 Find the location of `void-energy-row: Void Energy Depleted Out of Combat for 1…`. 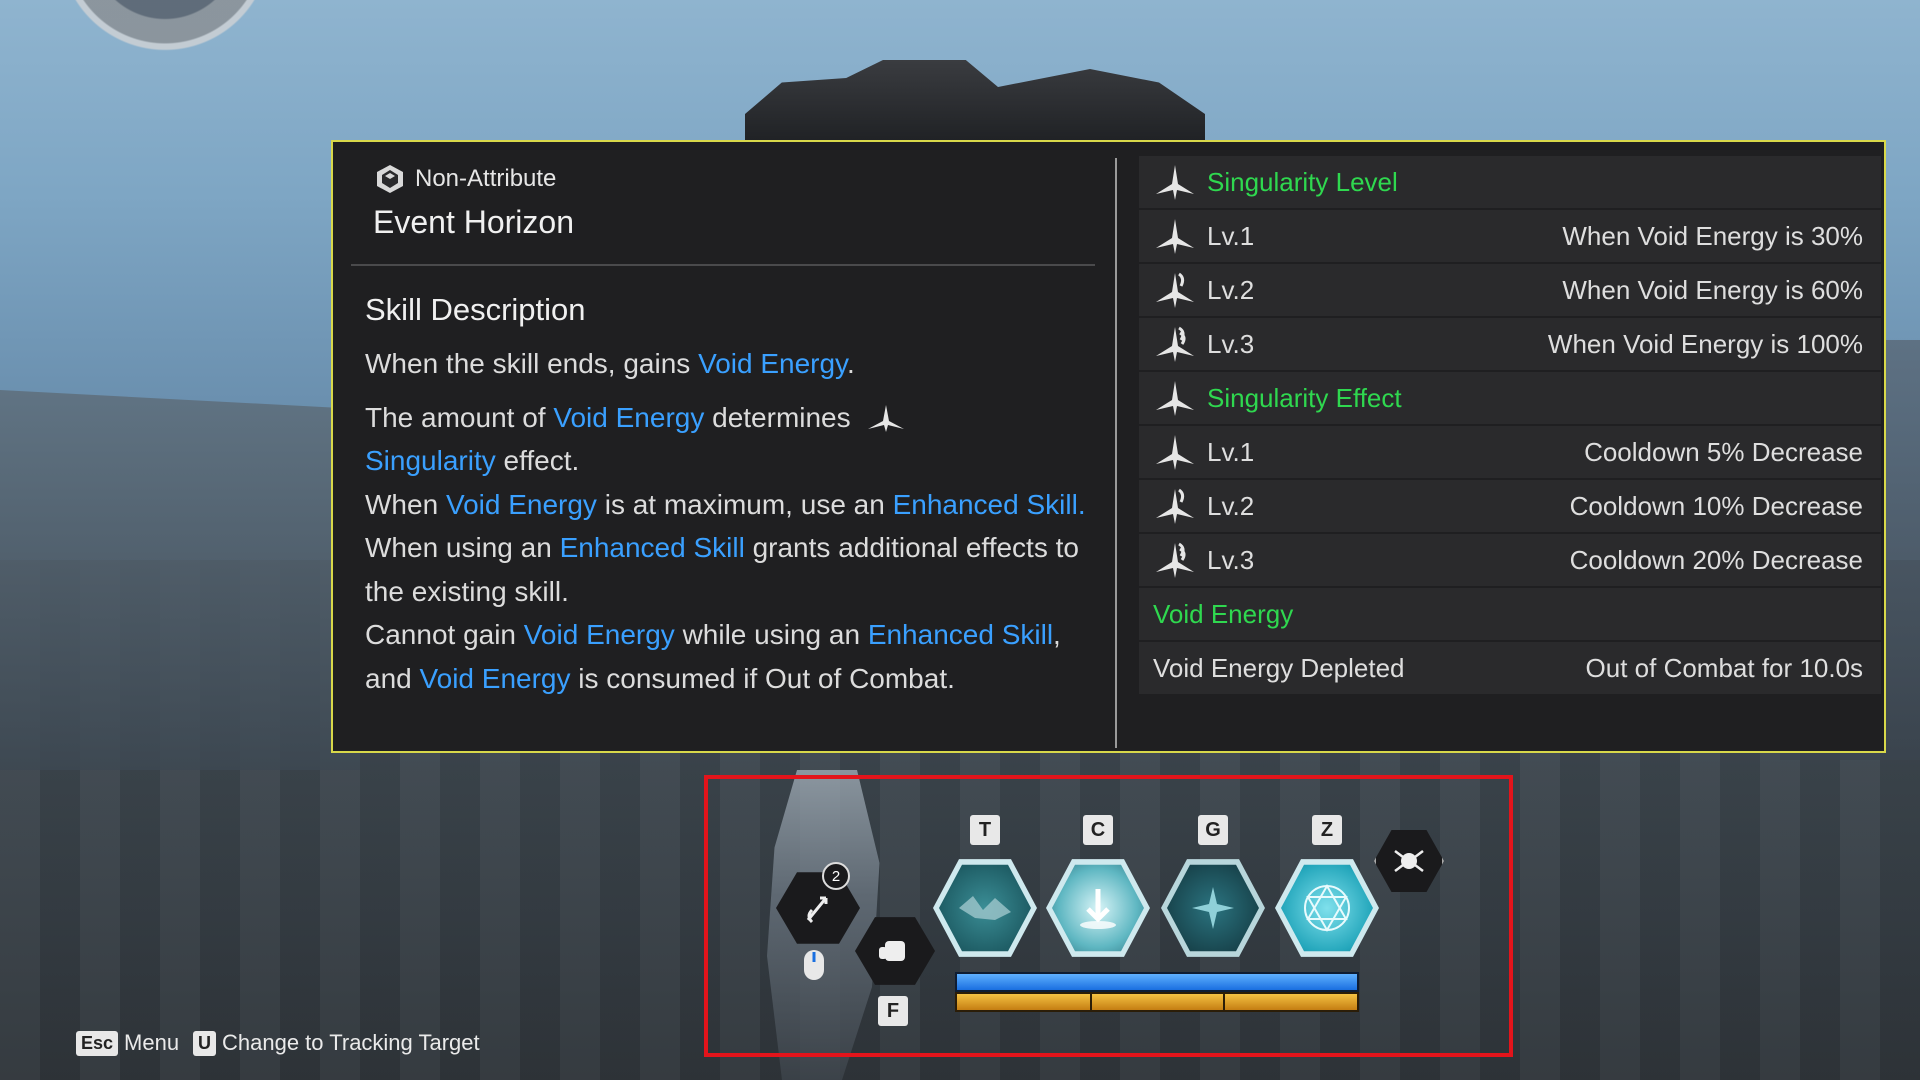

void-energy-row: Void Energy Depleted Out of Combat for 1… is located at coordinates (1510, 668).